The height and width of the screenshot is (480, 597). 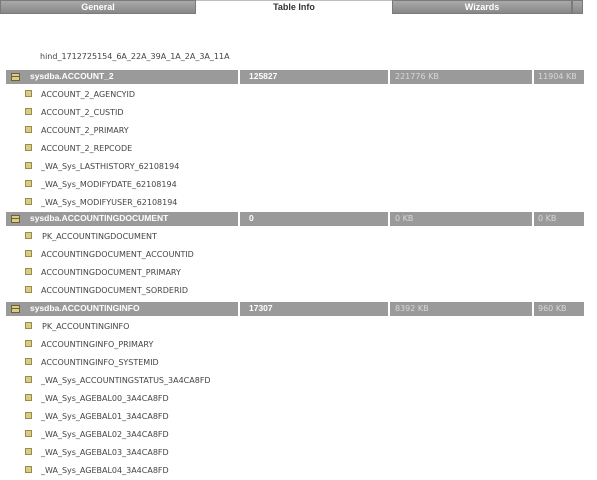 What do you see at coordinates (115, 290) in the screenshot?
I see `index-name: ACCOUNTINGDOCUMENT_SORDERID` at bounding box center [115, 290].